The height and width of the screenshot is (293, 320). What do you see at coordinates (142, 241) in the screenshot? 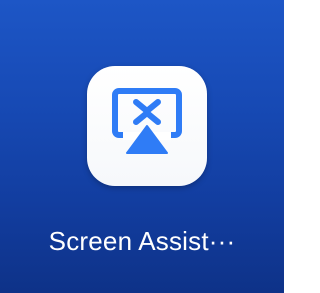
I see `app-label: Screen Assist···` at bounding box center [142, 241].